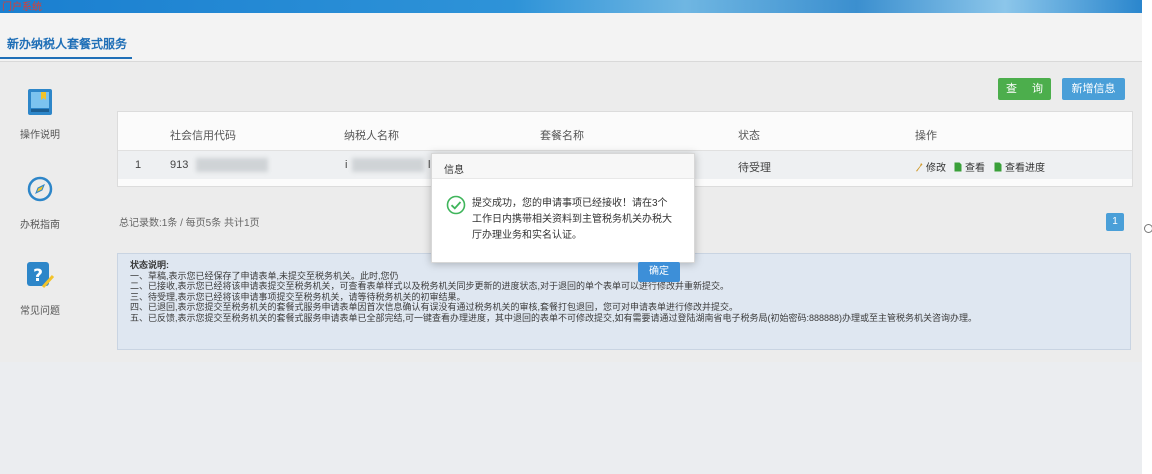 The height and width of the screenshot is (474, 1152). I want to click on view-progress-action-label: 查看进度, so click(1025, 168).